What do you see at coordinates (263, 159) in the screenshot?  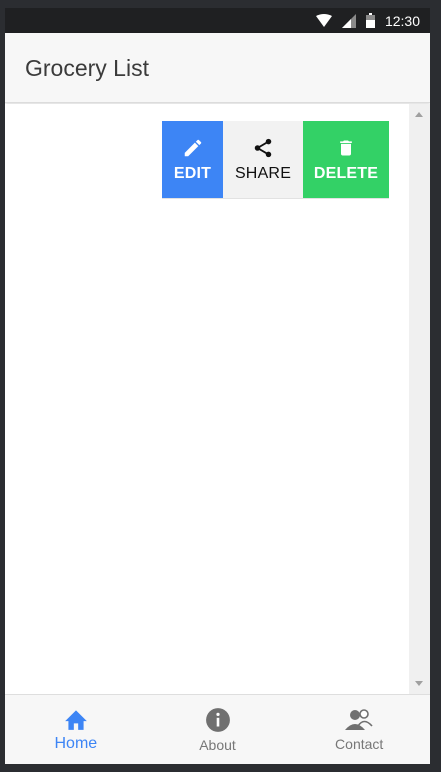 I see `share-button: SHARE` at bounding box center [263, 159].